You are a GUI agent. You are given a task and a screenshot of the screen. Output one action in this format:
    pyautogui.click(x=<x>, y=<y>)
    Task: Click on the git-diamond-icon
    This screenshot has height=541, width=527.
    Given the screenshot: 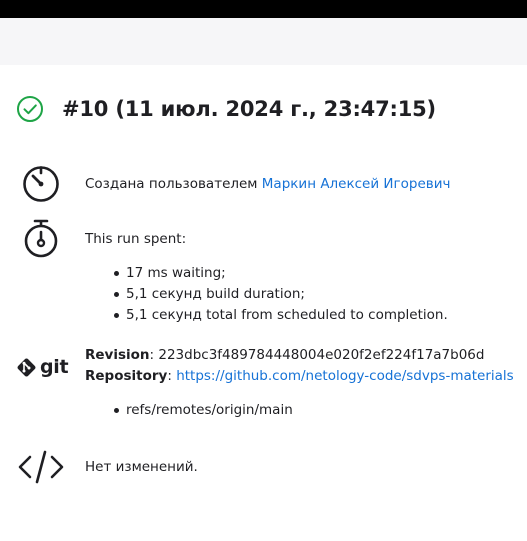 What is the action you would take?
    pyautogui.click(x=26, y=367)
    